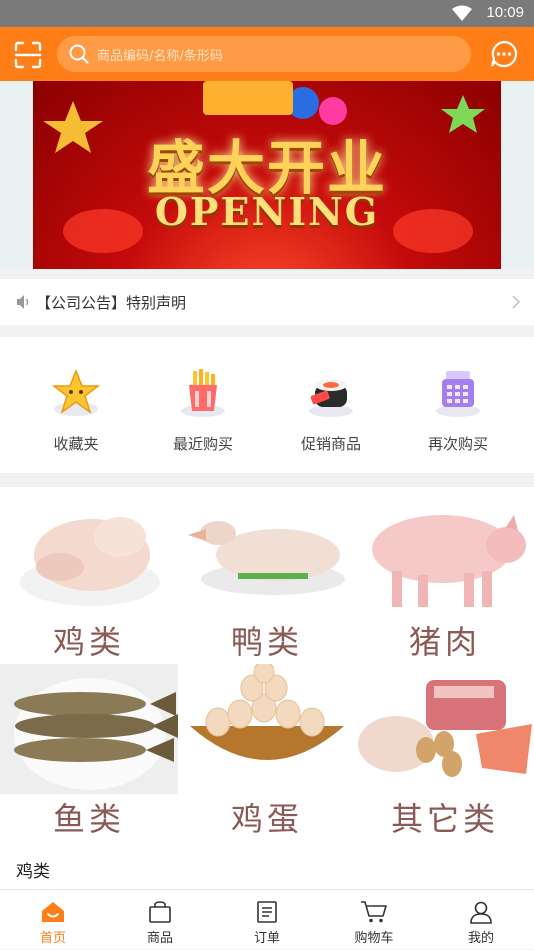 The height and width of the screenshot is (950, 534). Describe the element at coordinates (444, 642) in the screenshot. I see `category-label: 猪肉` at that location.